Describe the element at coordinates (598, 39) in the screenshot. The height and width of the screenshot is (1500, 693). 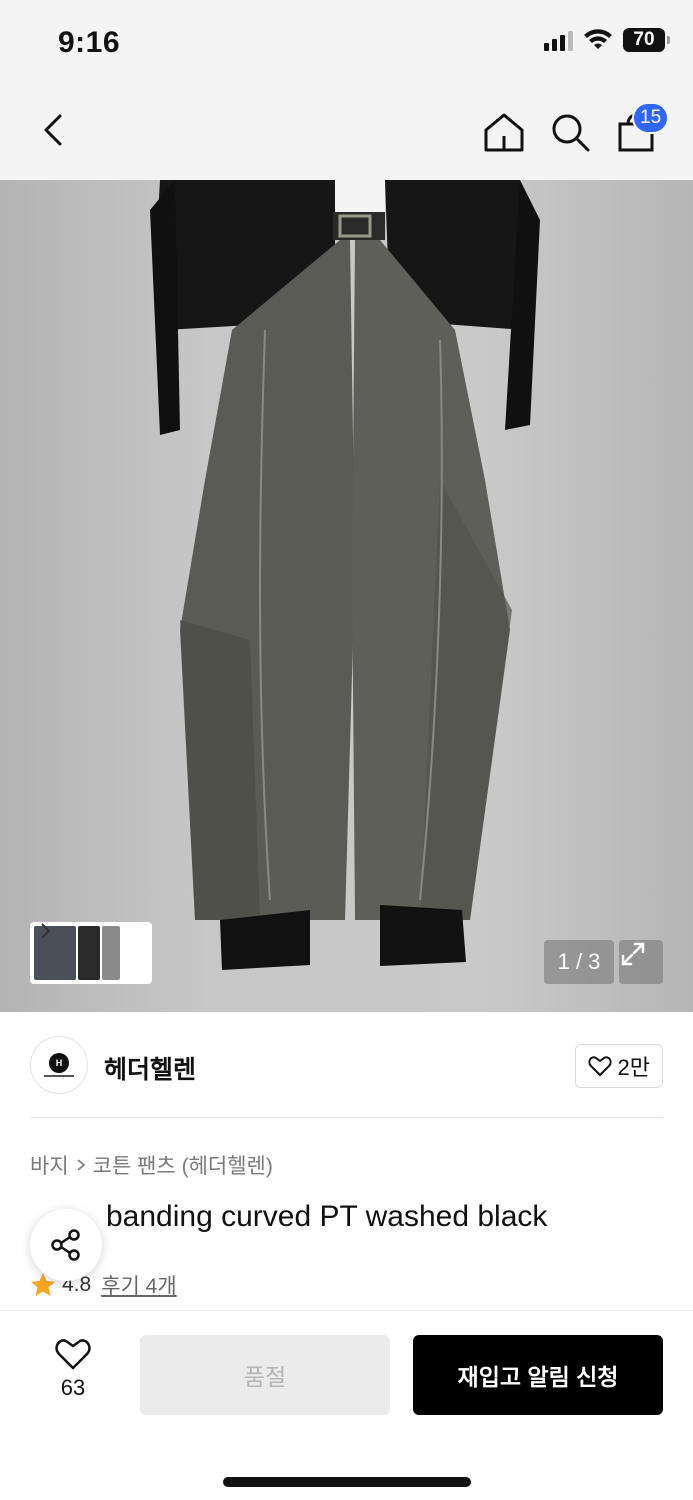
I see `wifi-icon` at that location.